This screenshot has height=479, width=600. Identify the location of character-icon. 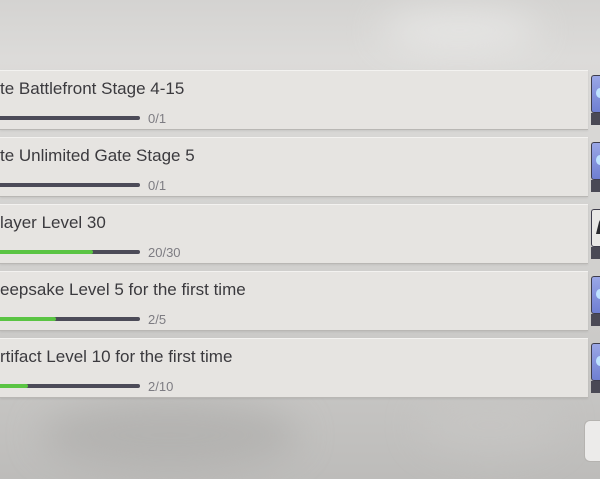
(598, 227).